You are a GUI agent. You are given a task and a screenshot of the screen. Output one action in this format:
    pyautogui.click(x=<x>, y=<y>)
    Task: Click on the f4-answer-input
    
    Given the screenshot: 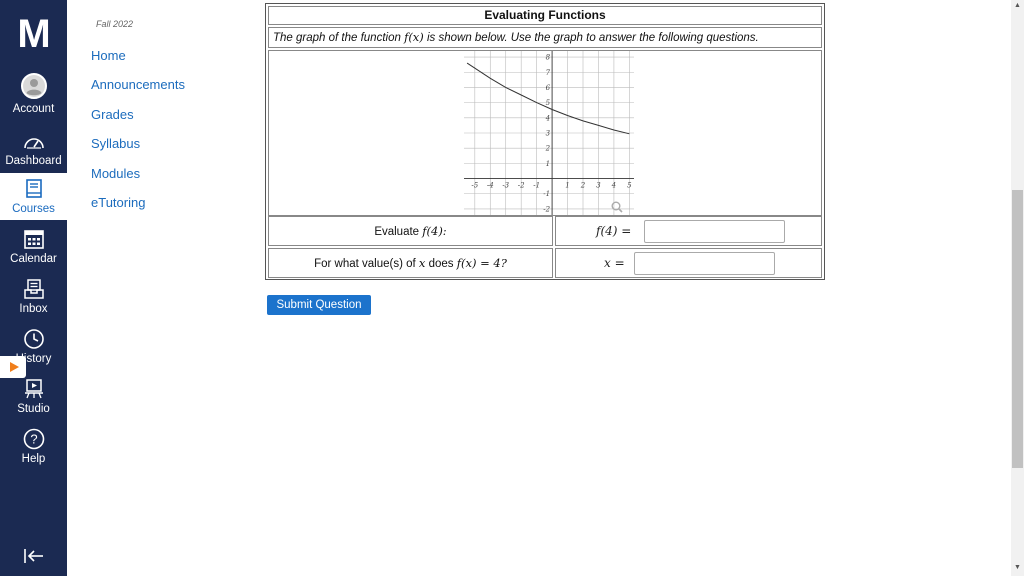 What is the action you would take?
    pyautogui.click(x=714, y=231)
    